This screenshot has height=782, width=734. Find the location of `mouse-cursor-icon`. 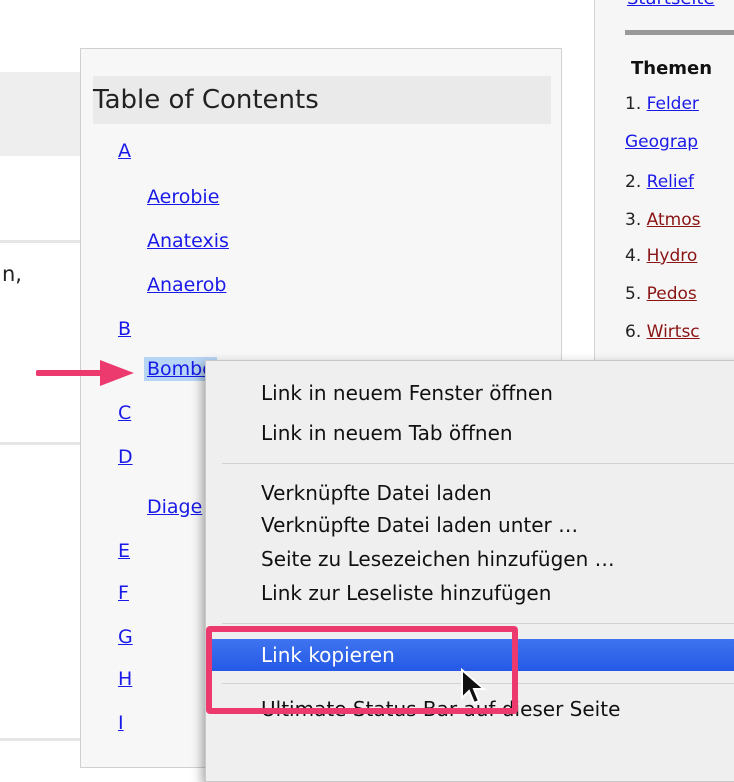

mouse-cursor-icon is located at coordinates (474, 686).